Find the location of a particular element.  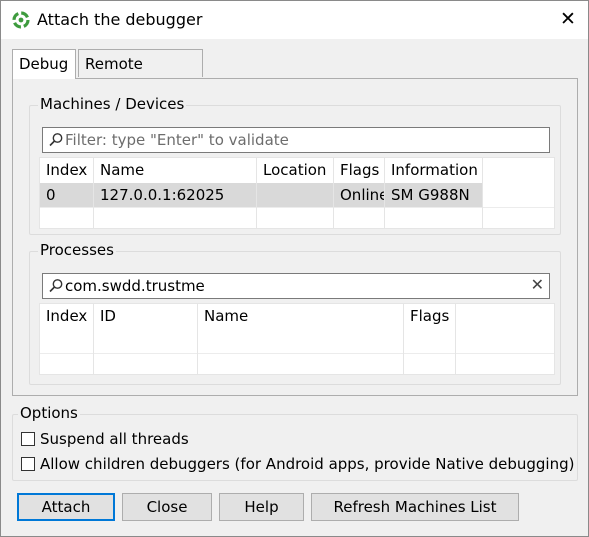

tab-remote-debug: Remote Debug is located at coordinates (140, 75).